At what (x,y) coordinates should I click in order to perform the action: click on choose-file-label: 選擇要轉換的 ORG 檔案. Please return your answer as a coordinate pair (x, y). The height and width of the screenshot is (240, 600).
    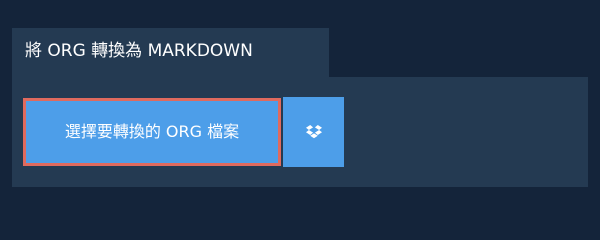
    Looking at the image, I should click on (152, 131).